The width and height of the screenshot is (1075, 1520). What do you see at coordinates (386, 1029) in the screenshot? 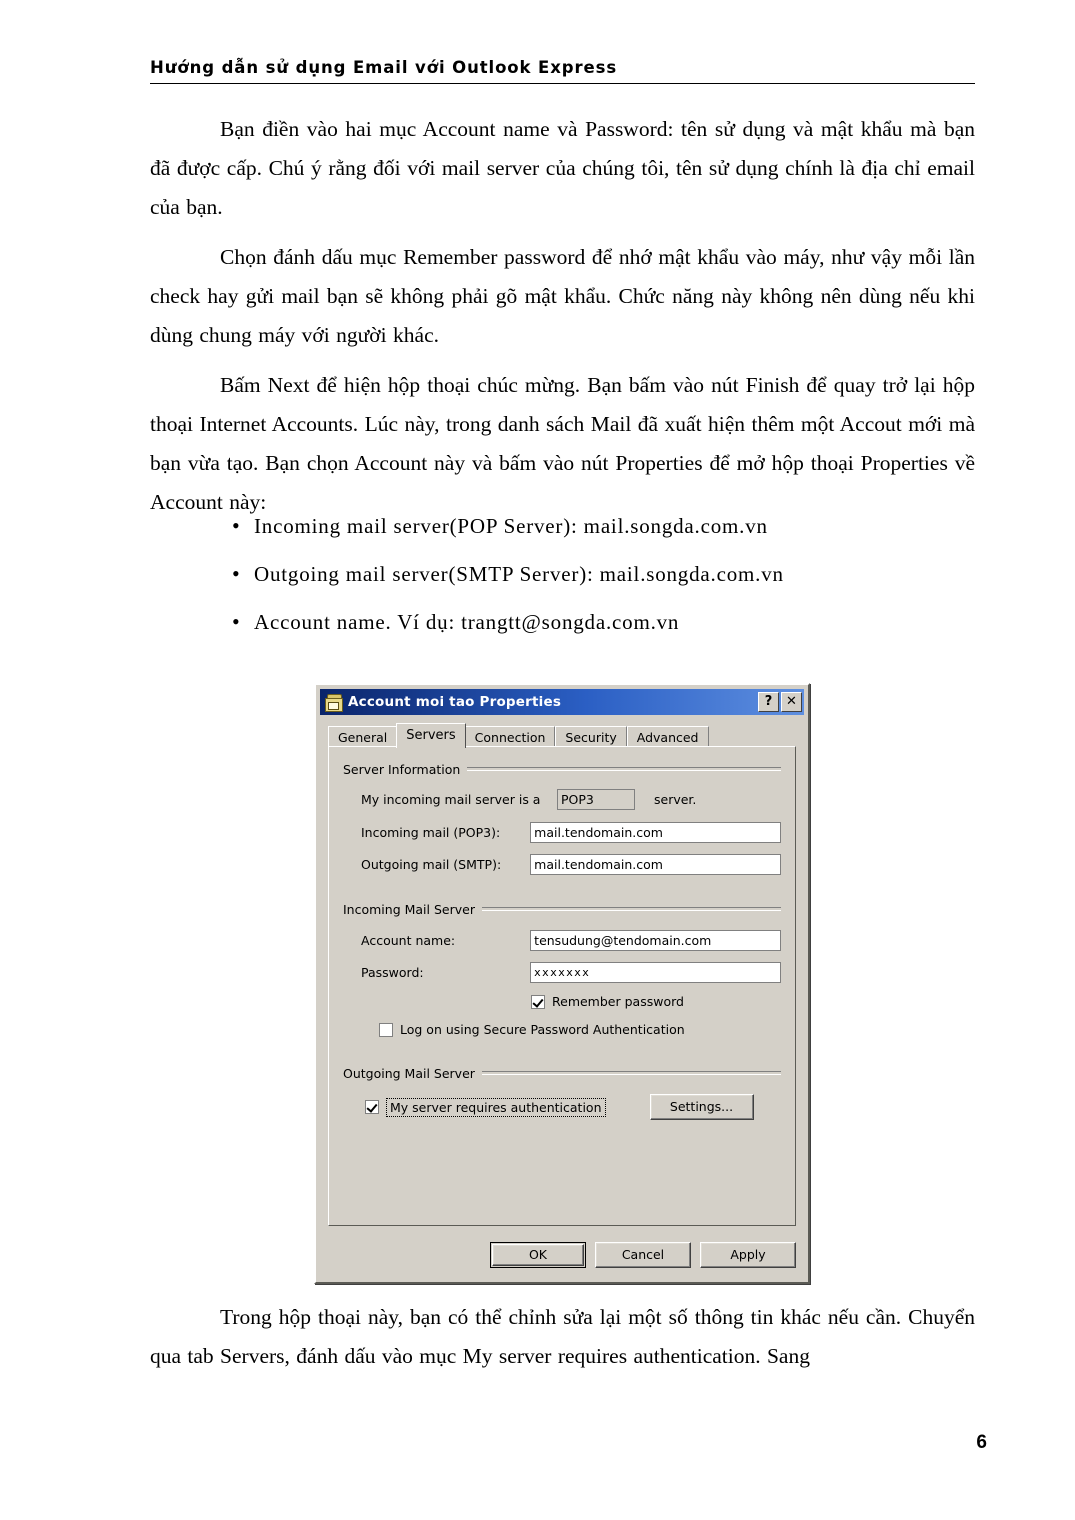
I see `secure-password-auth-checkbox` at bounding box center [386, 1029].